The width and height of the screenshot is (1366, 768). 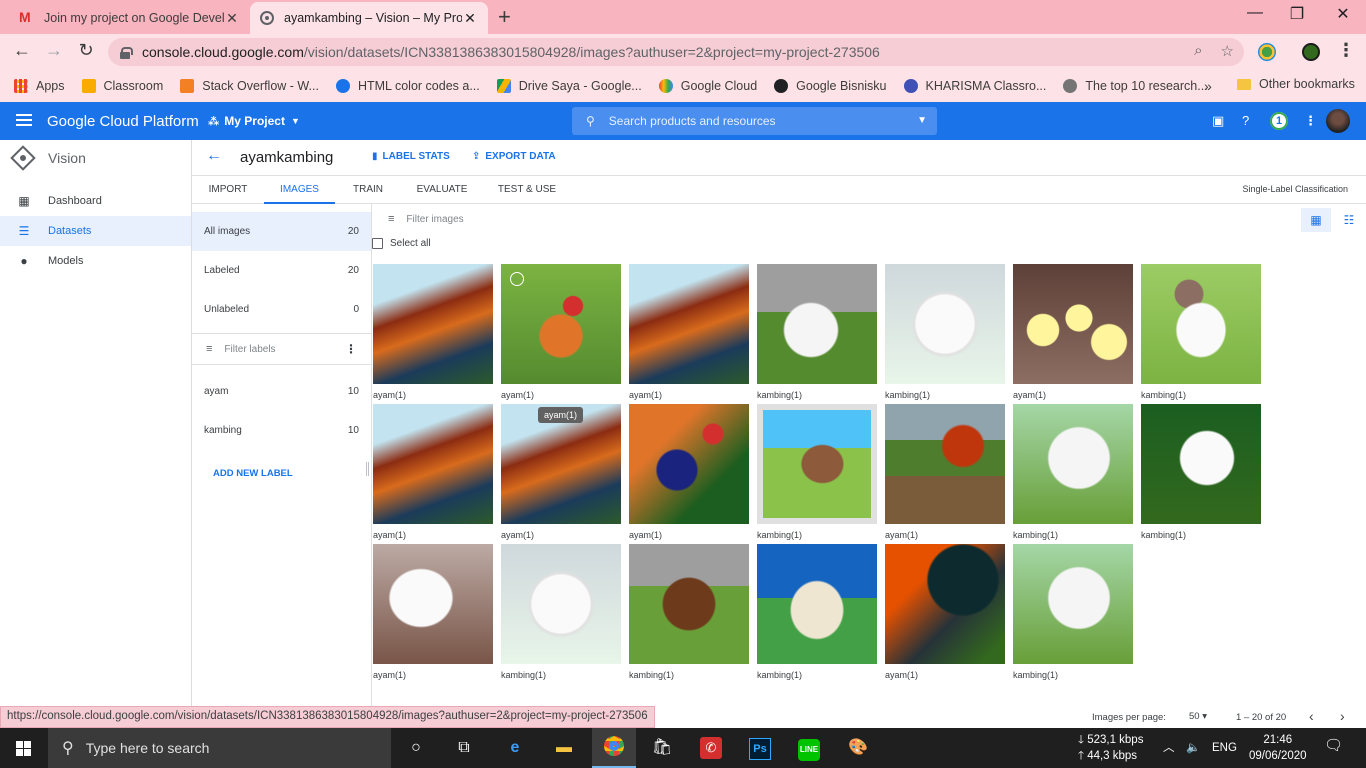 I want to click on filter-images-input: ≡ Filter images, so click(x=426, y=219).